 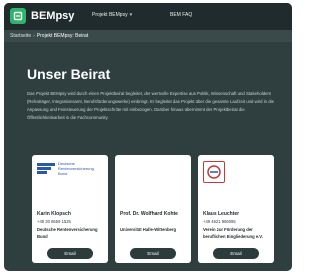 I want to click on nav-item-label: Projekt BEMpsy, so click(x=110, y=15).